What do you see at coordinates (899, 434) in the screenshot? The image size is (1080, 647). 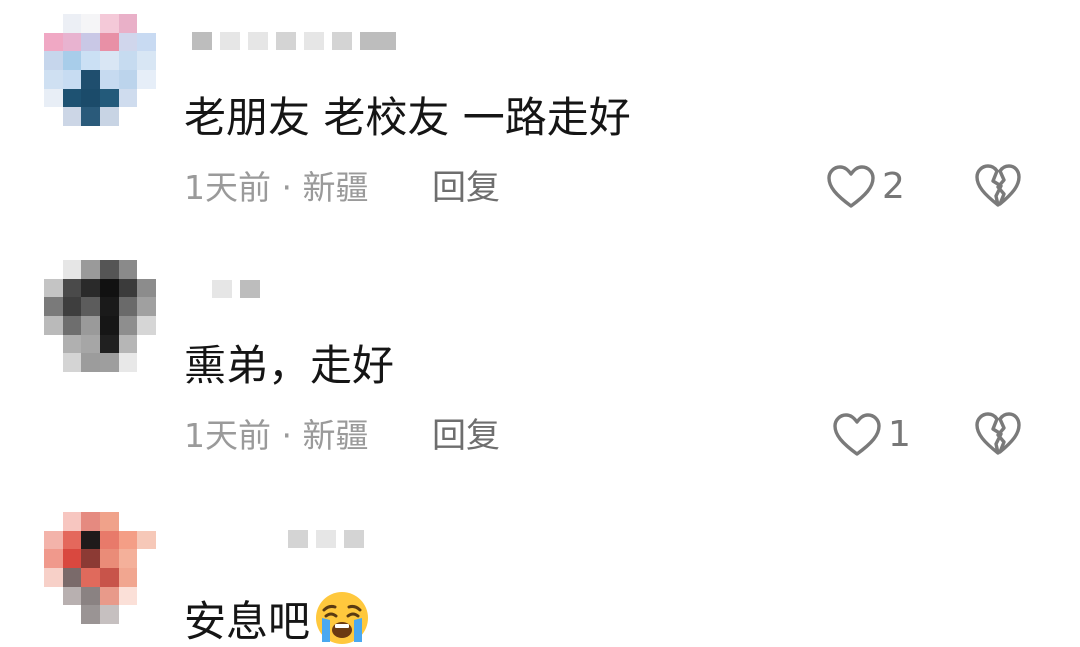 I see `like-count: 1` at bounding box center [899, 434].